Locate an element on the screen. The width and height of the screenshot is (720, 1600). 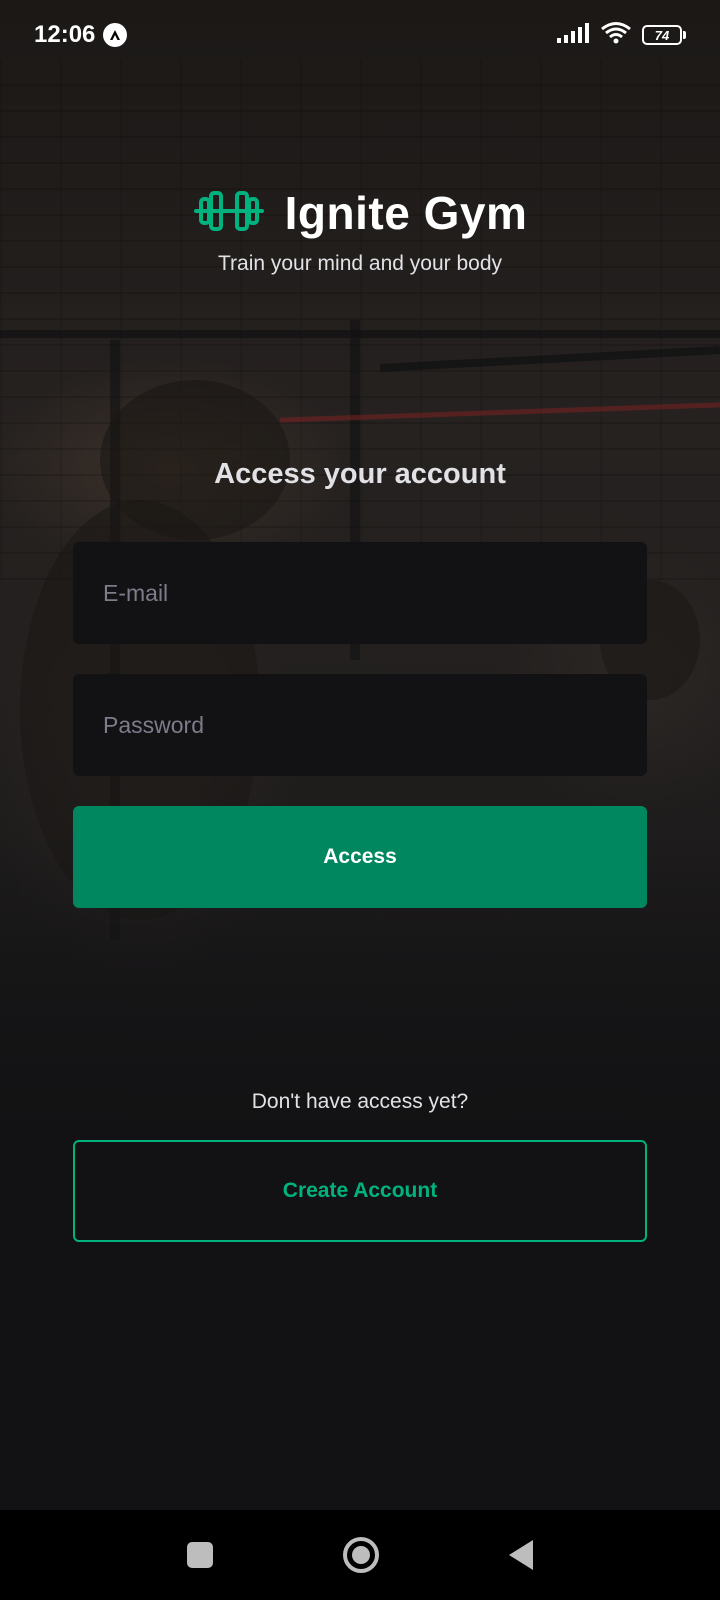
wifi-icon is located at coordinates (616, 35).